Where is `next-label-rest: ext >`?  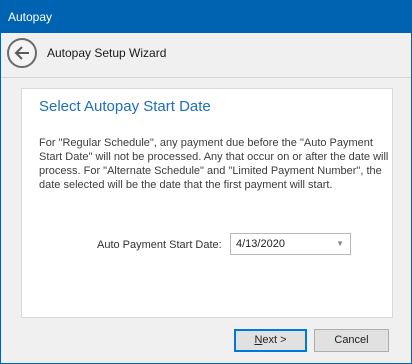
next-label-rest: ext > is located at coordinates (274, 340).